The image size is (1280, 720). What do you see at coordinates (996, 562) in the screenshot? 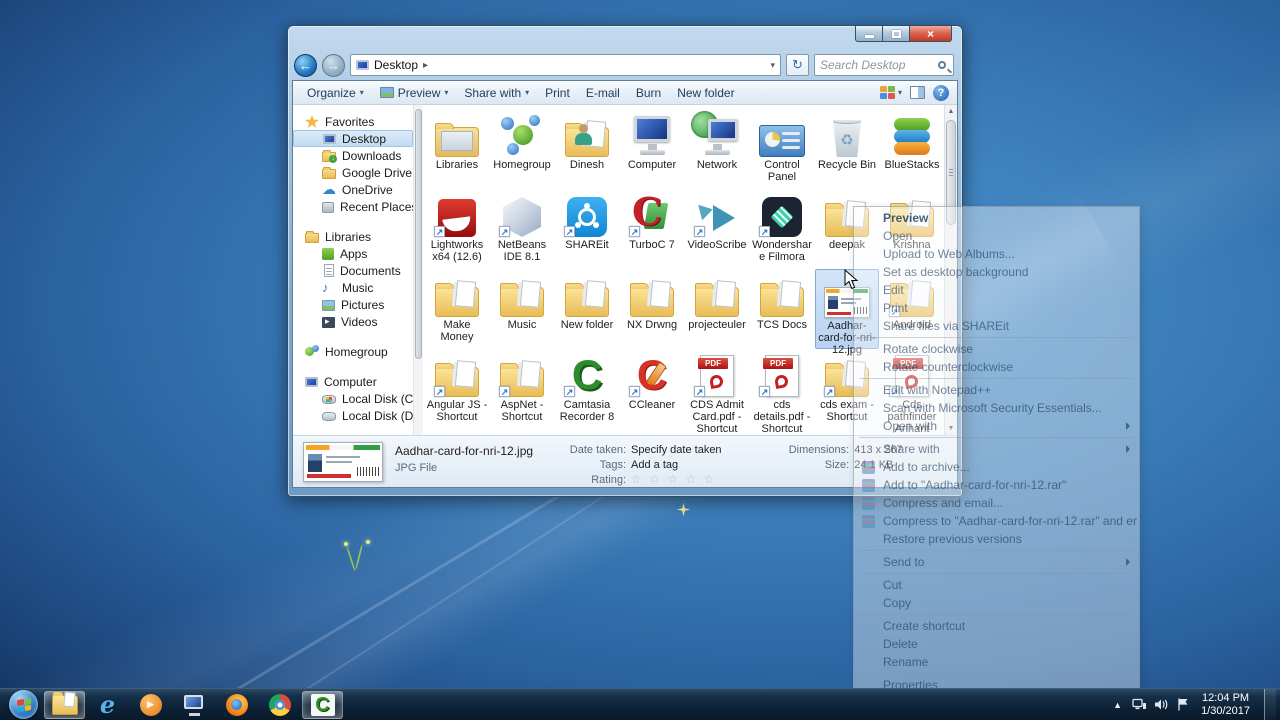
I see `menu-item-send-to: Send to` at bounding box center [996, 562].